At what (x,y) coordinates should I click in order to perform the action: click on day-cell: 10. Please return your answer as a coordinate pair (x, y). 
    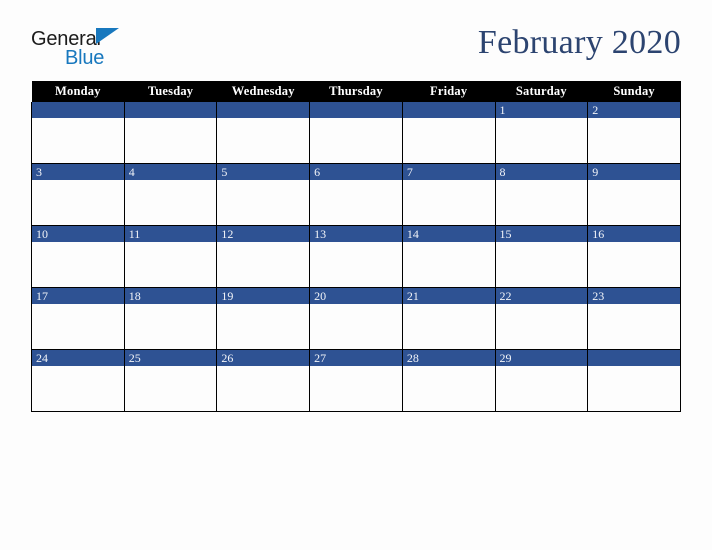
    Looking at the image, I should click on (78, 256).